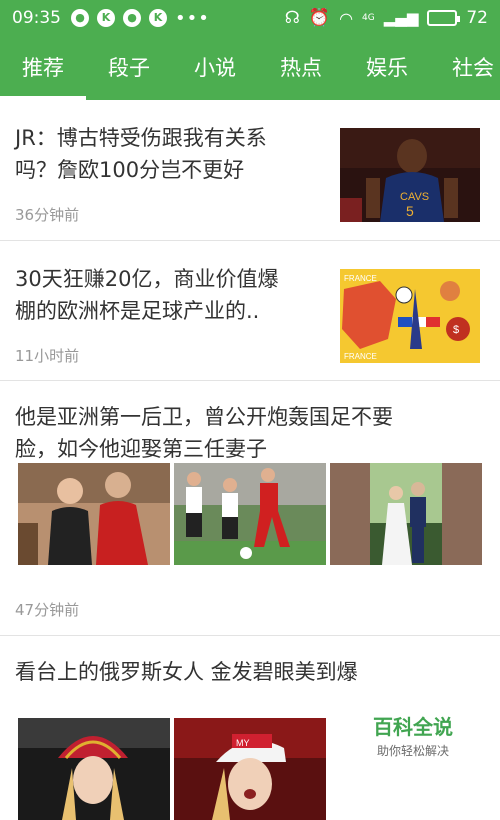 The image size is (500, 820). Describe the element at coordinates (412, 751) in the screenshot. I see `watermark-subtitle: 助你轻松解决` at that location.